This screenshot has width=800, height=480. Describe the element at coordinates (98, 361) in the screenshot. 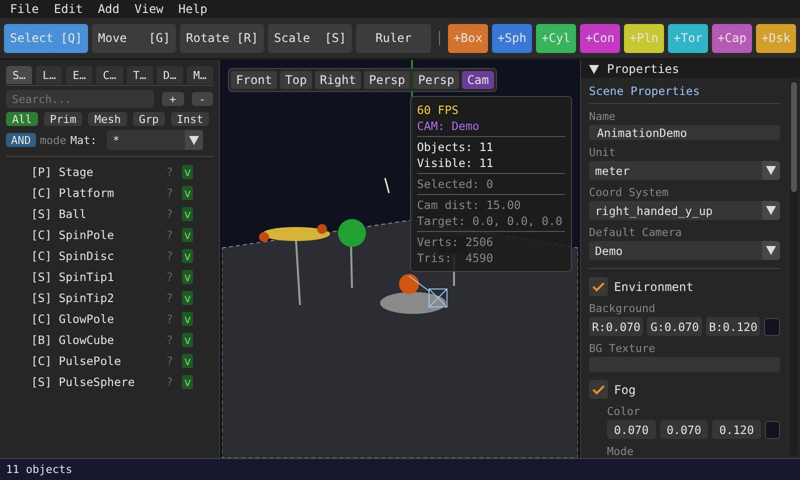

I see `object-name: [C] PulsePole` at that location.